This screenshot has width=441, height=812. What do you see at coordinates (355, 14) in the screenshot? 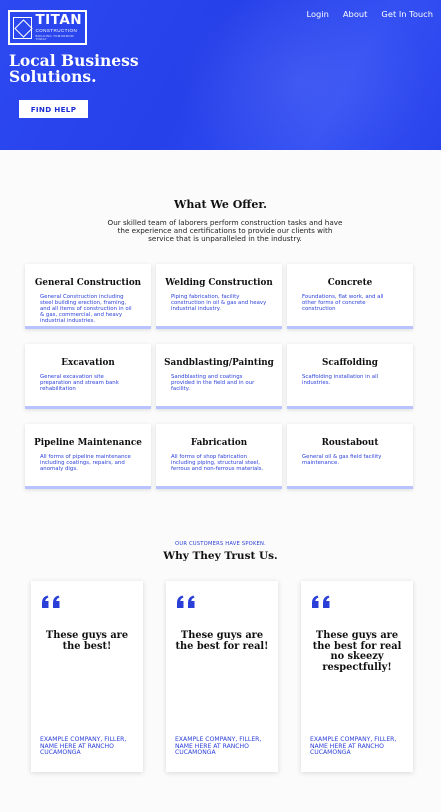
I see `nav-about-link: About` at bounding box center [355, 14].